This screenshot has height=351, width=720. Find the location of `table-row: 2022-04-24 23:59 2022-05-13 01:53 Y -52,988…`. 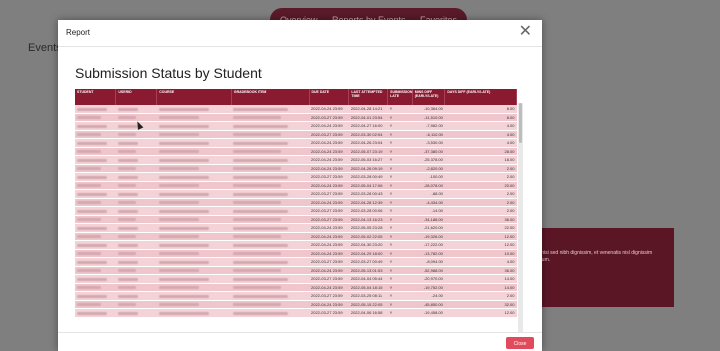

table-row: 2022-04-24 23:59 2022-05-13 01:53 Y -52,988… is located at coordinates (296, 270).